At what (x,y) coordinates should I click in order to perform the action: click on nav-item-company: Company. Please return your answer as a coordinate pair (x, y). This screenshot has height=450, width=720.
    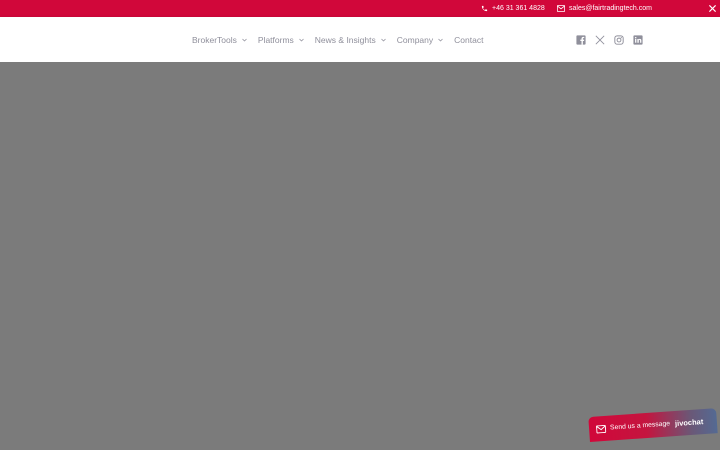
    Looking at the image, I should click on (420, 40).